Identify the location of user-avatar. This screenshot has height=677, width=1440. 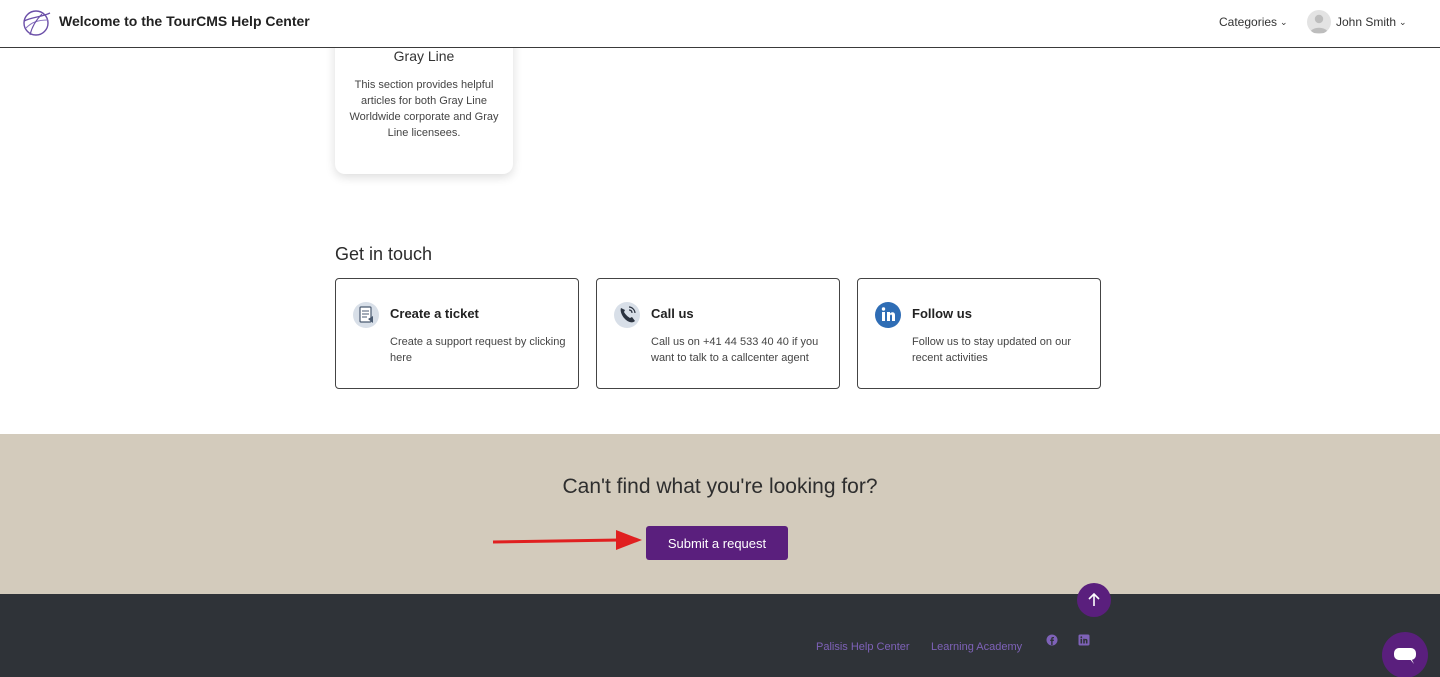
(1319, 22).